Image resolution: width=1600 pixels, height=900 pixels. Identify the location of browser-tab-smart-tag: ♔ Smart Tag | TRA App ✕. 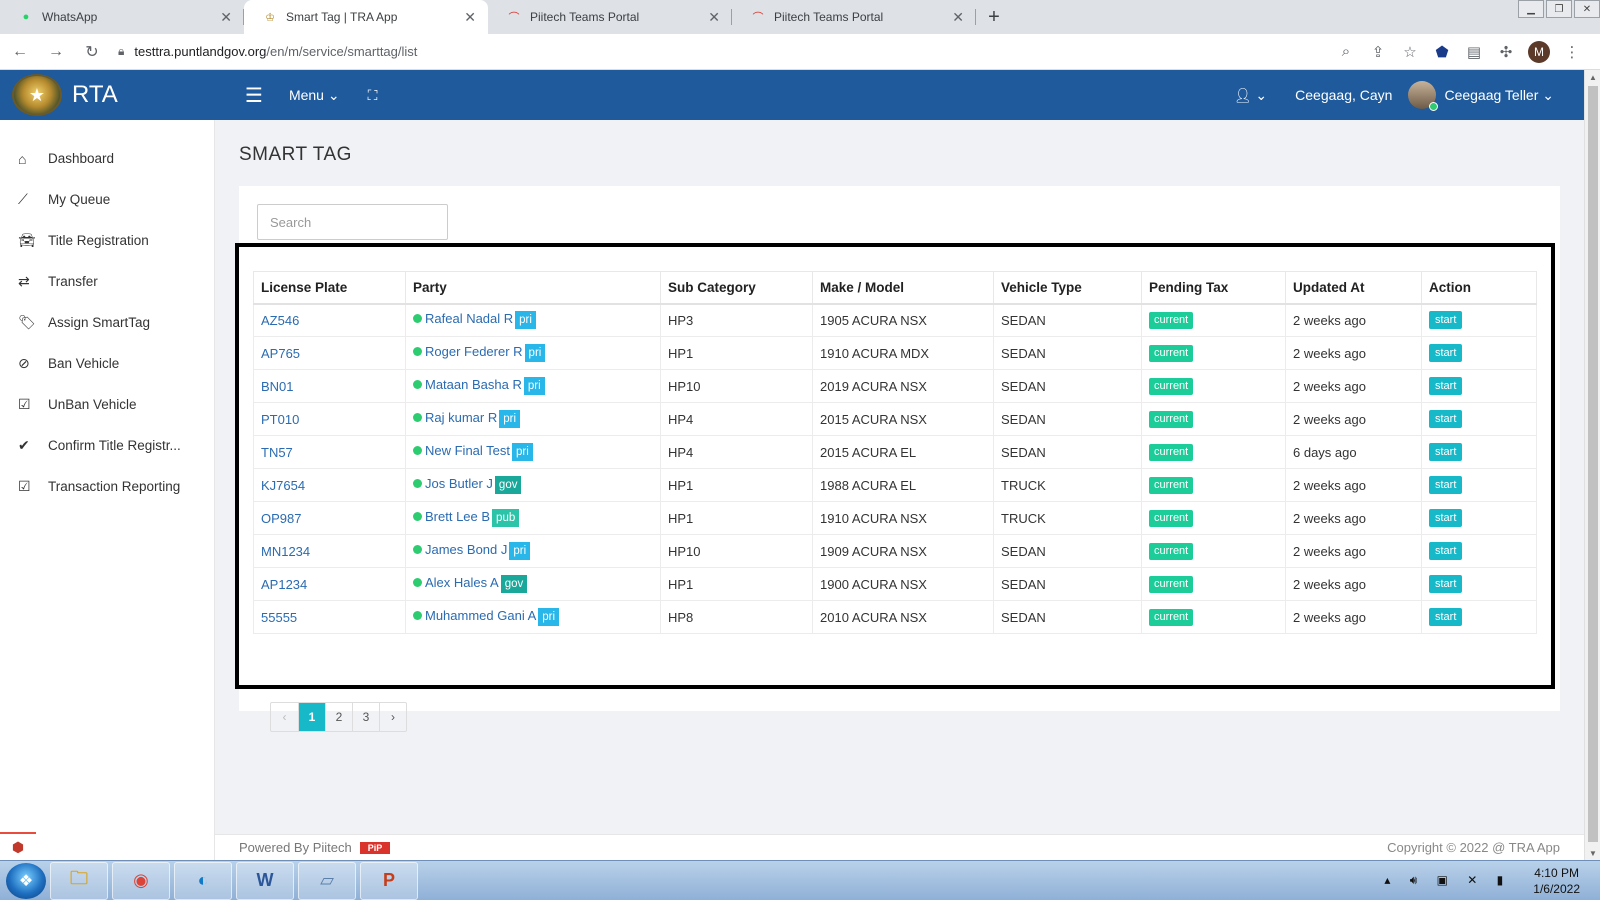
(366, 17).